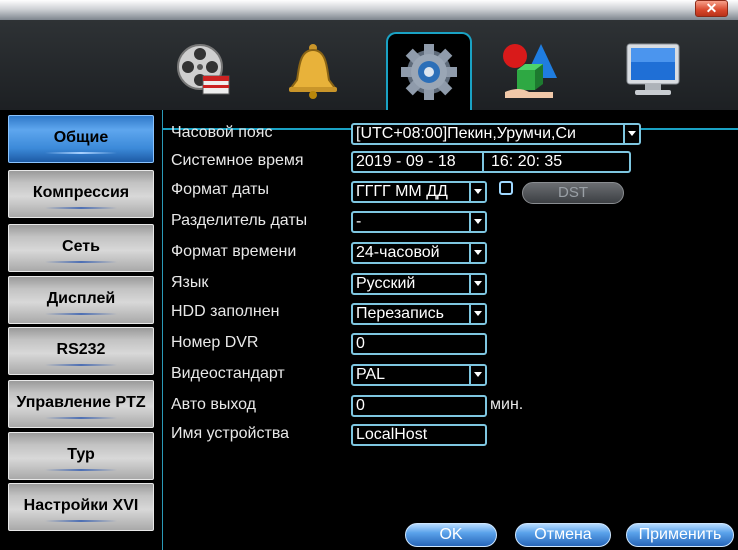 This screenshot has width=738, height=550. Describe the element at coordinates (466, 133) in the screenshot. I see `timezone-value: [UTC+08:00]Пекин,Урумчи,Си` at that location.